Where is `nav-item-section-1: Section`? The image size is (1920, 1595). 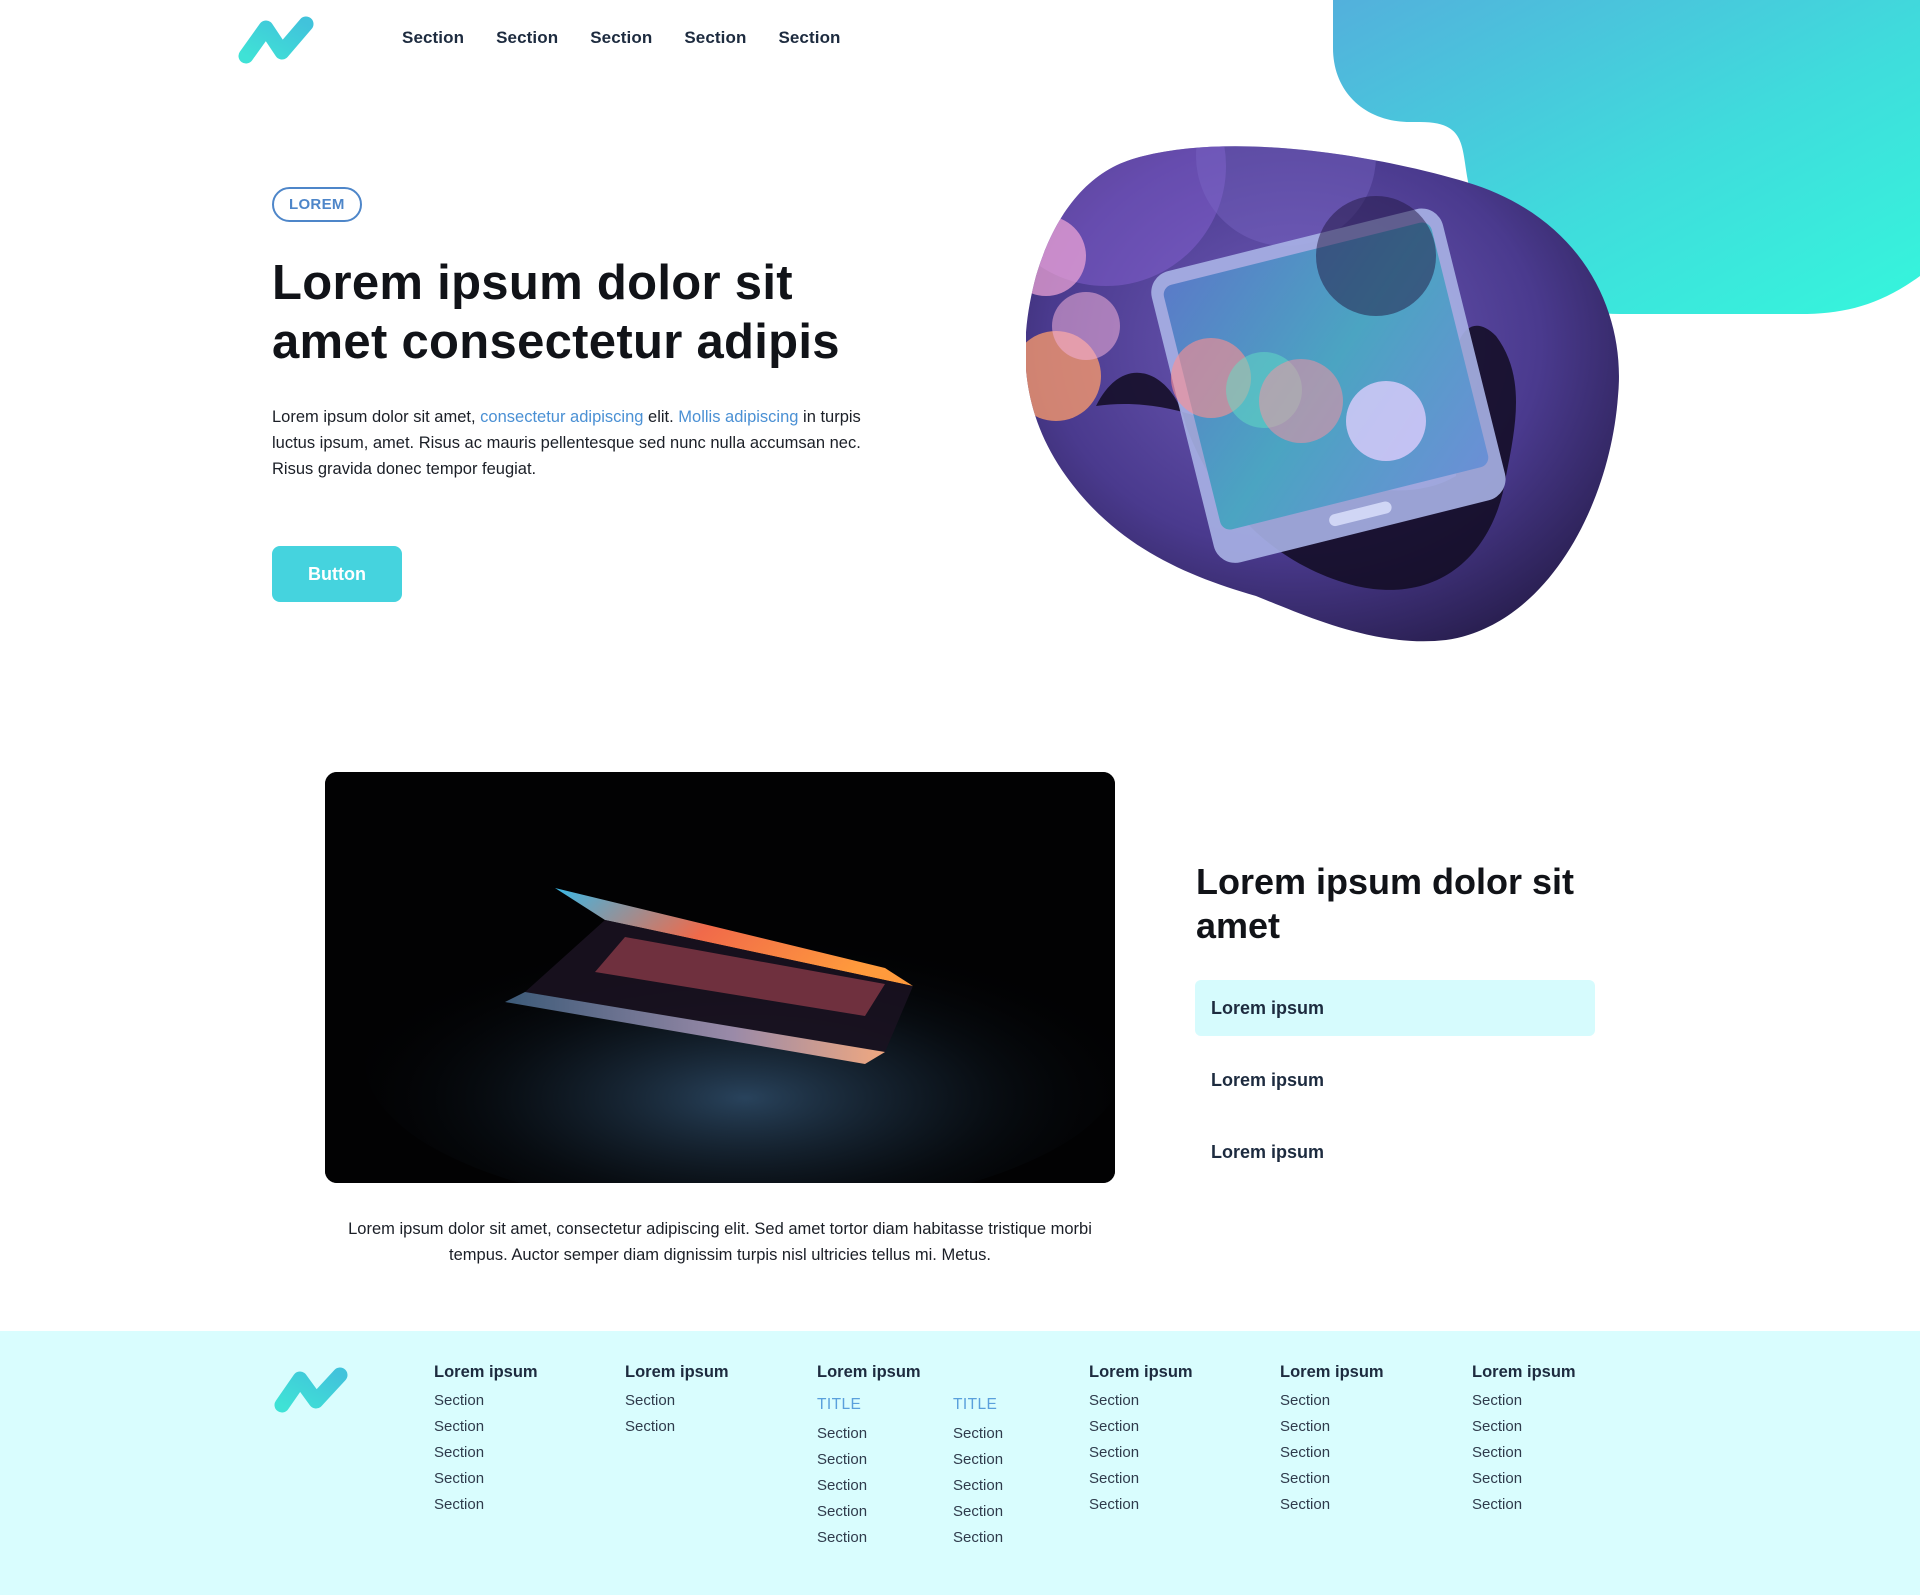 nav-item-section-1: Section is located at coordinates (433, 38).